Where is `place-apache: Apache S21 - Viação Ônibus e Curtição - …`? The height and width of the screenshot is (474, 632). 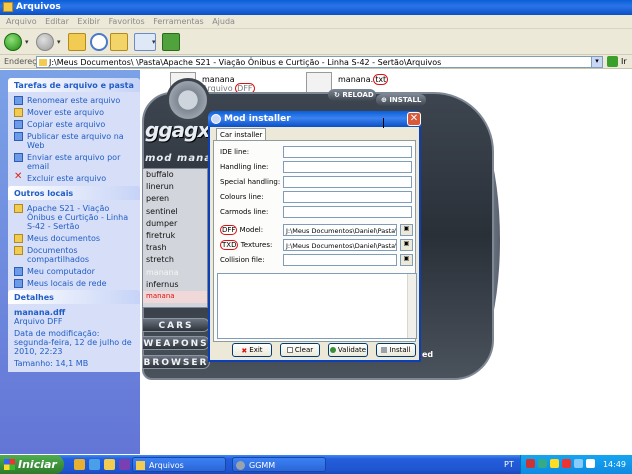
place-apache: Apache S21 - Viação Ônibus e Curtição - … is located at coordinates (75, 217).